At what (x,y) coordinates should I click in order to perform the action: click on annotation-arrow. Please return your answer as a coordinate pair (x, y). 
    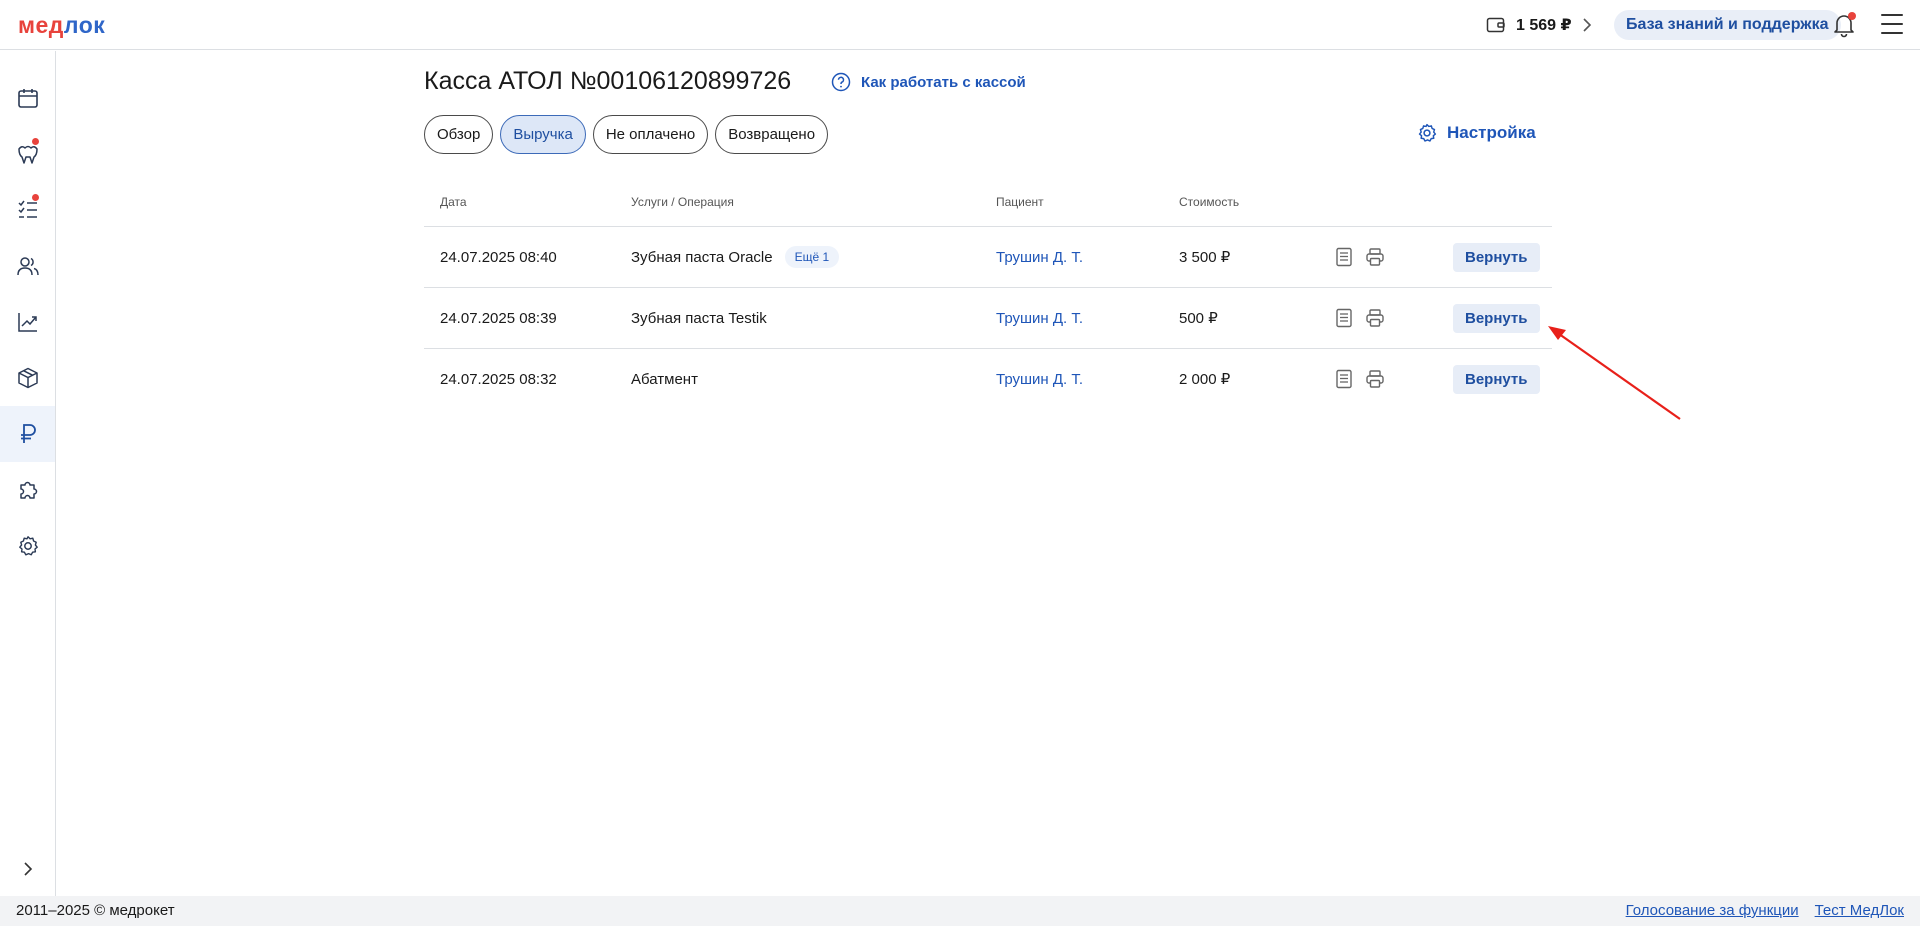
    Looking at the image, I should click on (1614, 373).